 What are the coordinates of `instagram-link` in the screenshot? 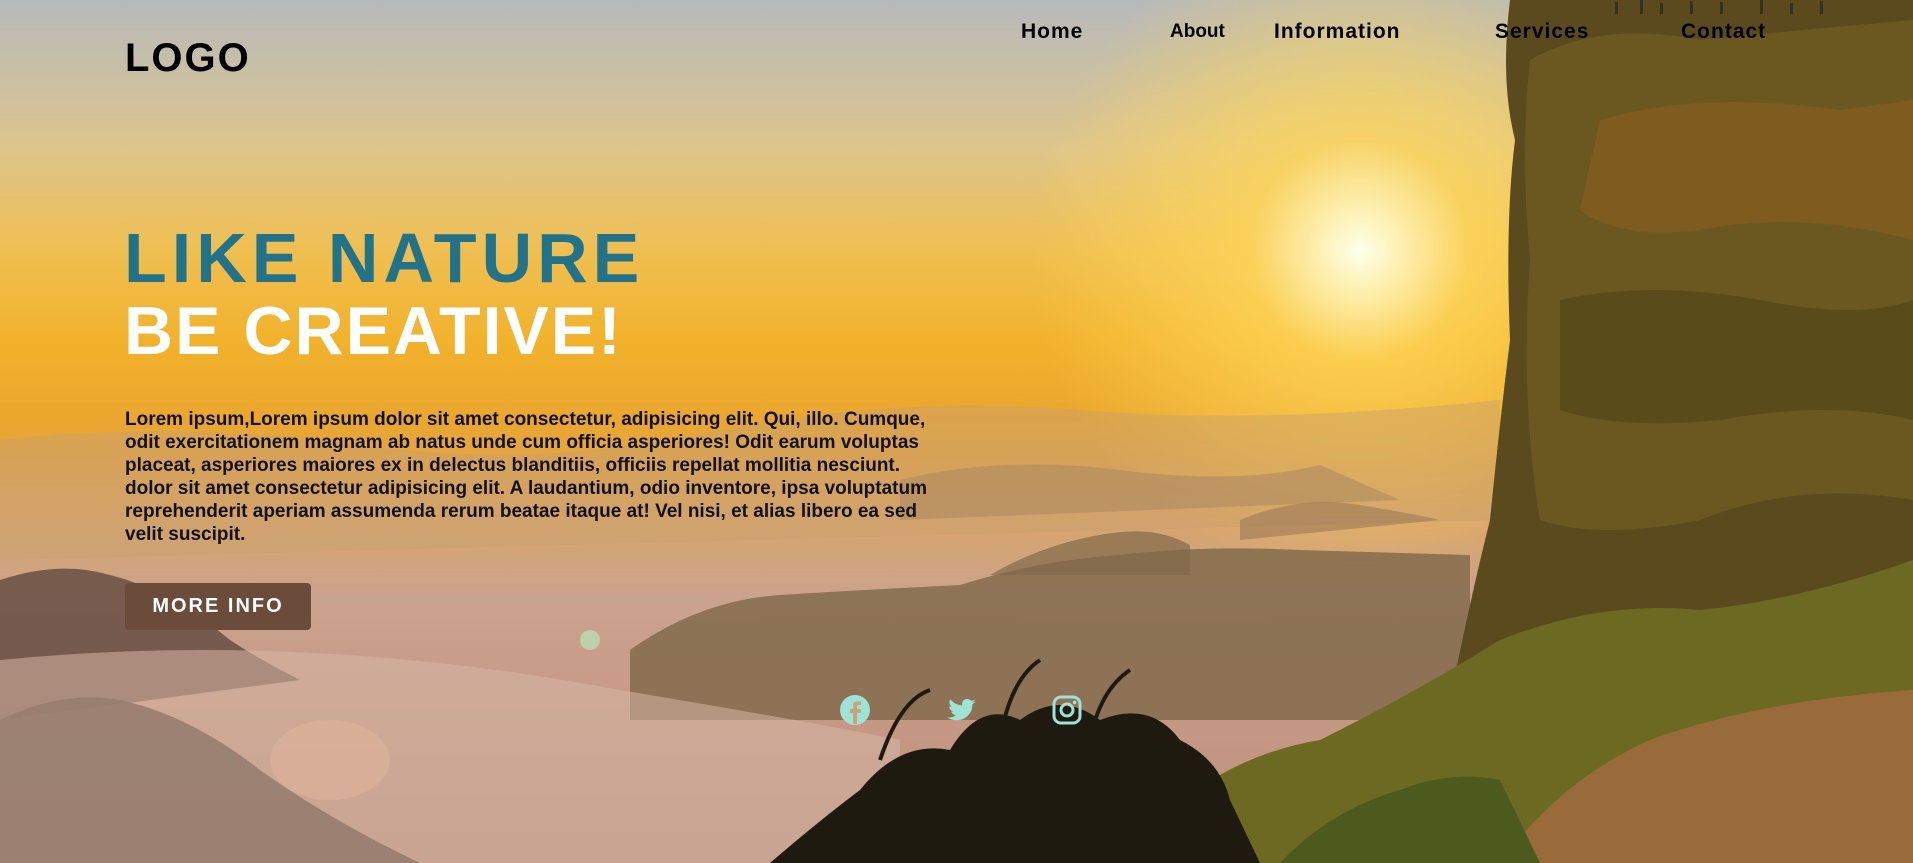 It's located at (1067, 710).